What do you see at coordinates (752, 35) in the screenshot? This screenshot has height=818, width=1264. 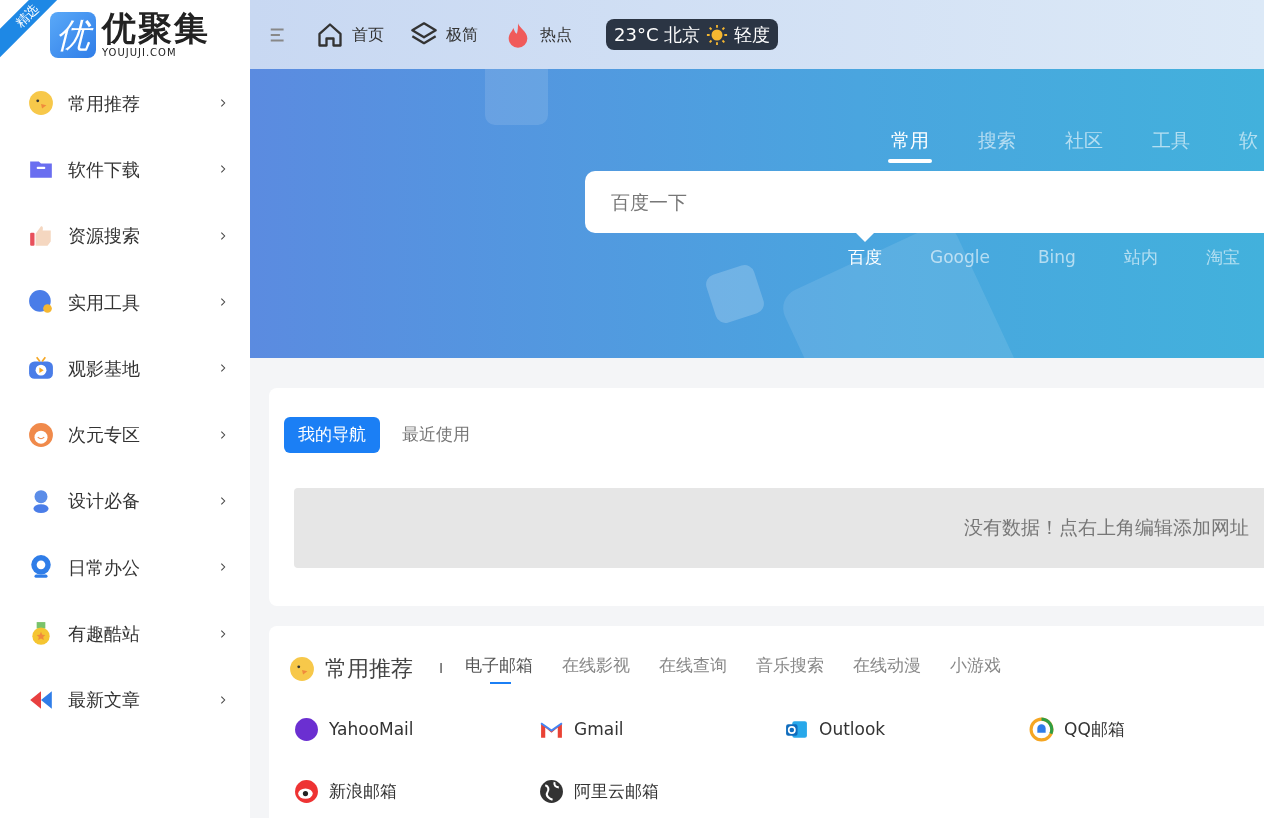 I see `air-quality: 轻度` at bounding box center [752, 35].